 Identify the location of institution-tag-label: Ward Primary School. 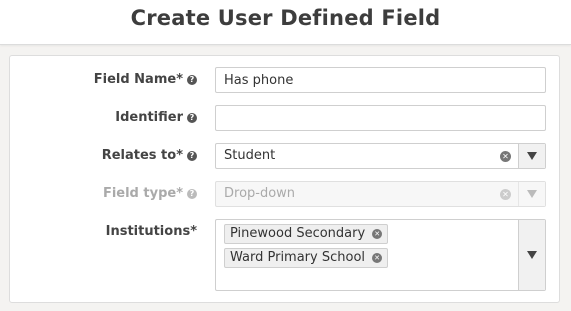
(298, 257).